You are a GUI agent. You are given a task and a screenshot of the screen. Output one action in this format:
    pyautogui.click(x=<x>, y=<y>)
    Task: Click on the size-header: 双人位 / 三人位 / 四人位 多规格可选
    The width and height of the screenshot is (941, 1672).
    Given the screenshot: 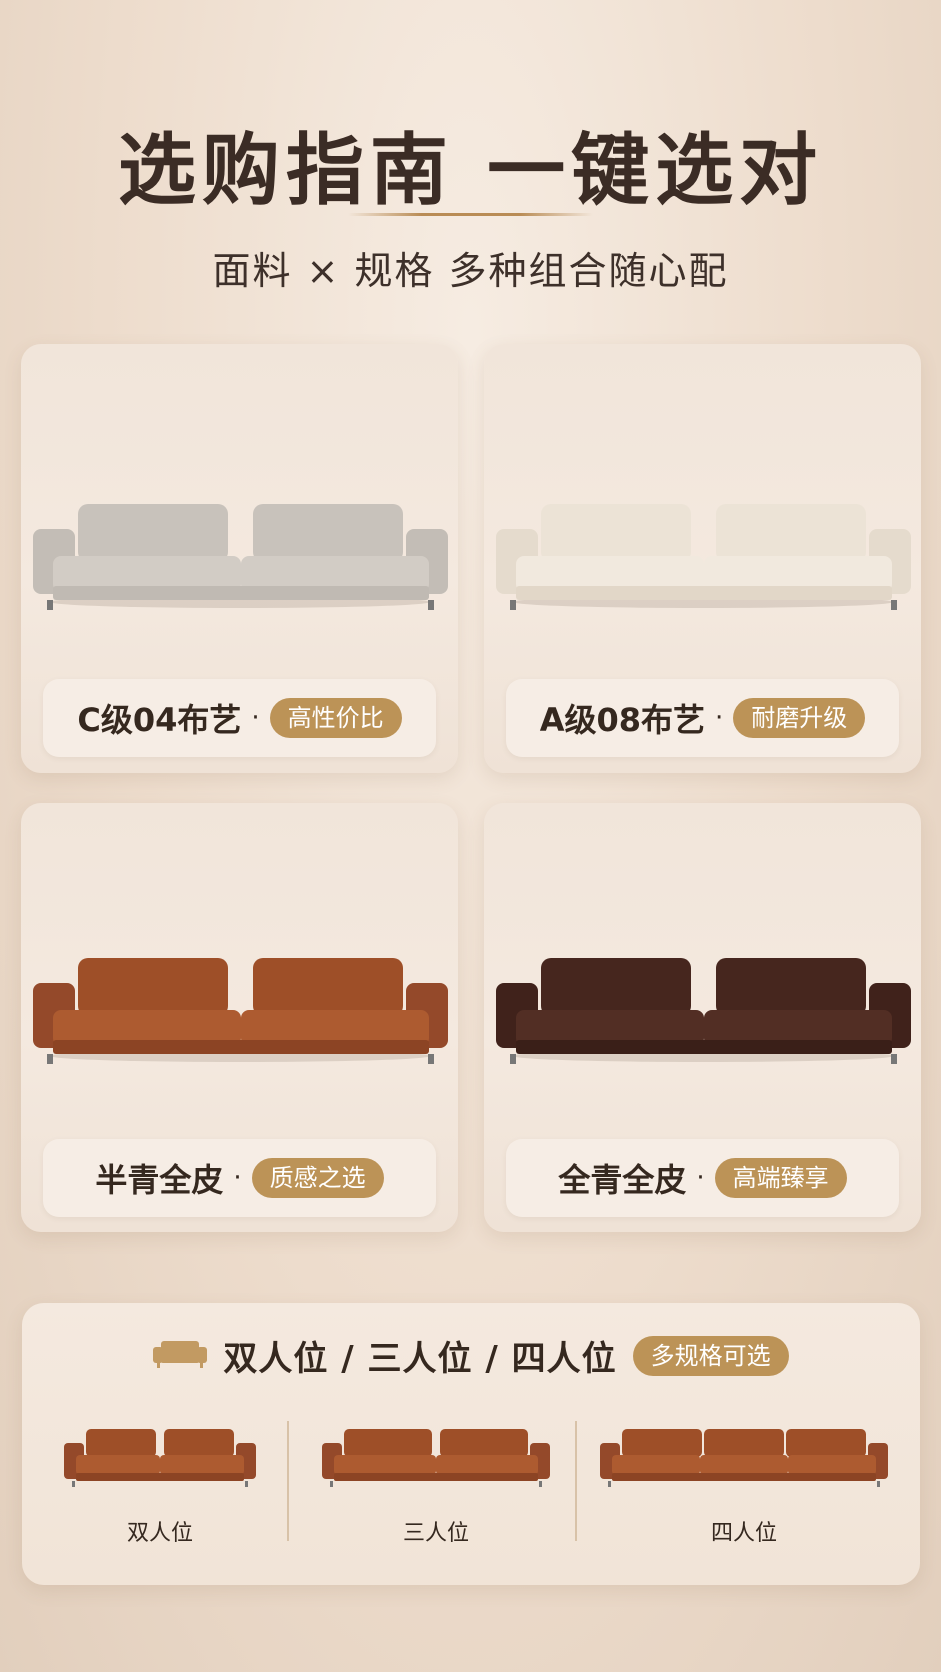 What is the action you would take?
    pyautogui.click(x=471, y=1355)
    